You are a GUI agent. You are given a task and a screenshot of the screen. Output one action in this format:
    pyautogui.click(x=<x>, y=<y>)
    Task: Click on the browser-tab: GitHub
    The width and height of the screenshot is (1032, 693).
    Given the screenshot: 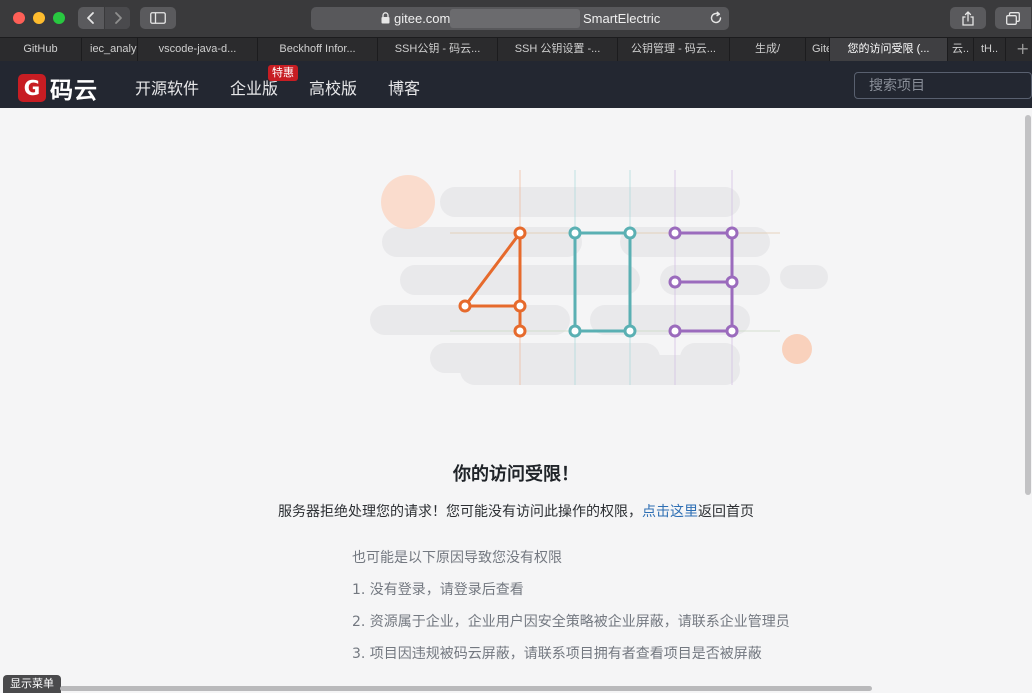 What is the action you would take?
    pyautogui.click(x=41, y=49)
    